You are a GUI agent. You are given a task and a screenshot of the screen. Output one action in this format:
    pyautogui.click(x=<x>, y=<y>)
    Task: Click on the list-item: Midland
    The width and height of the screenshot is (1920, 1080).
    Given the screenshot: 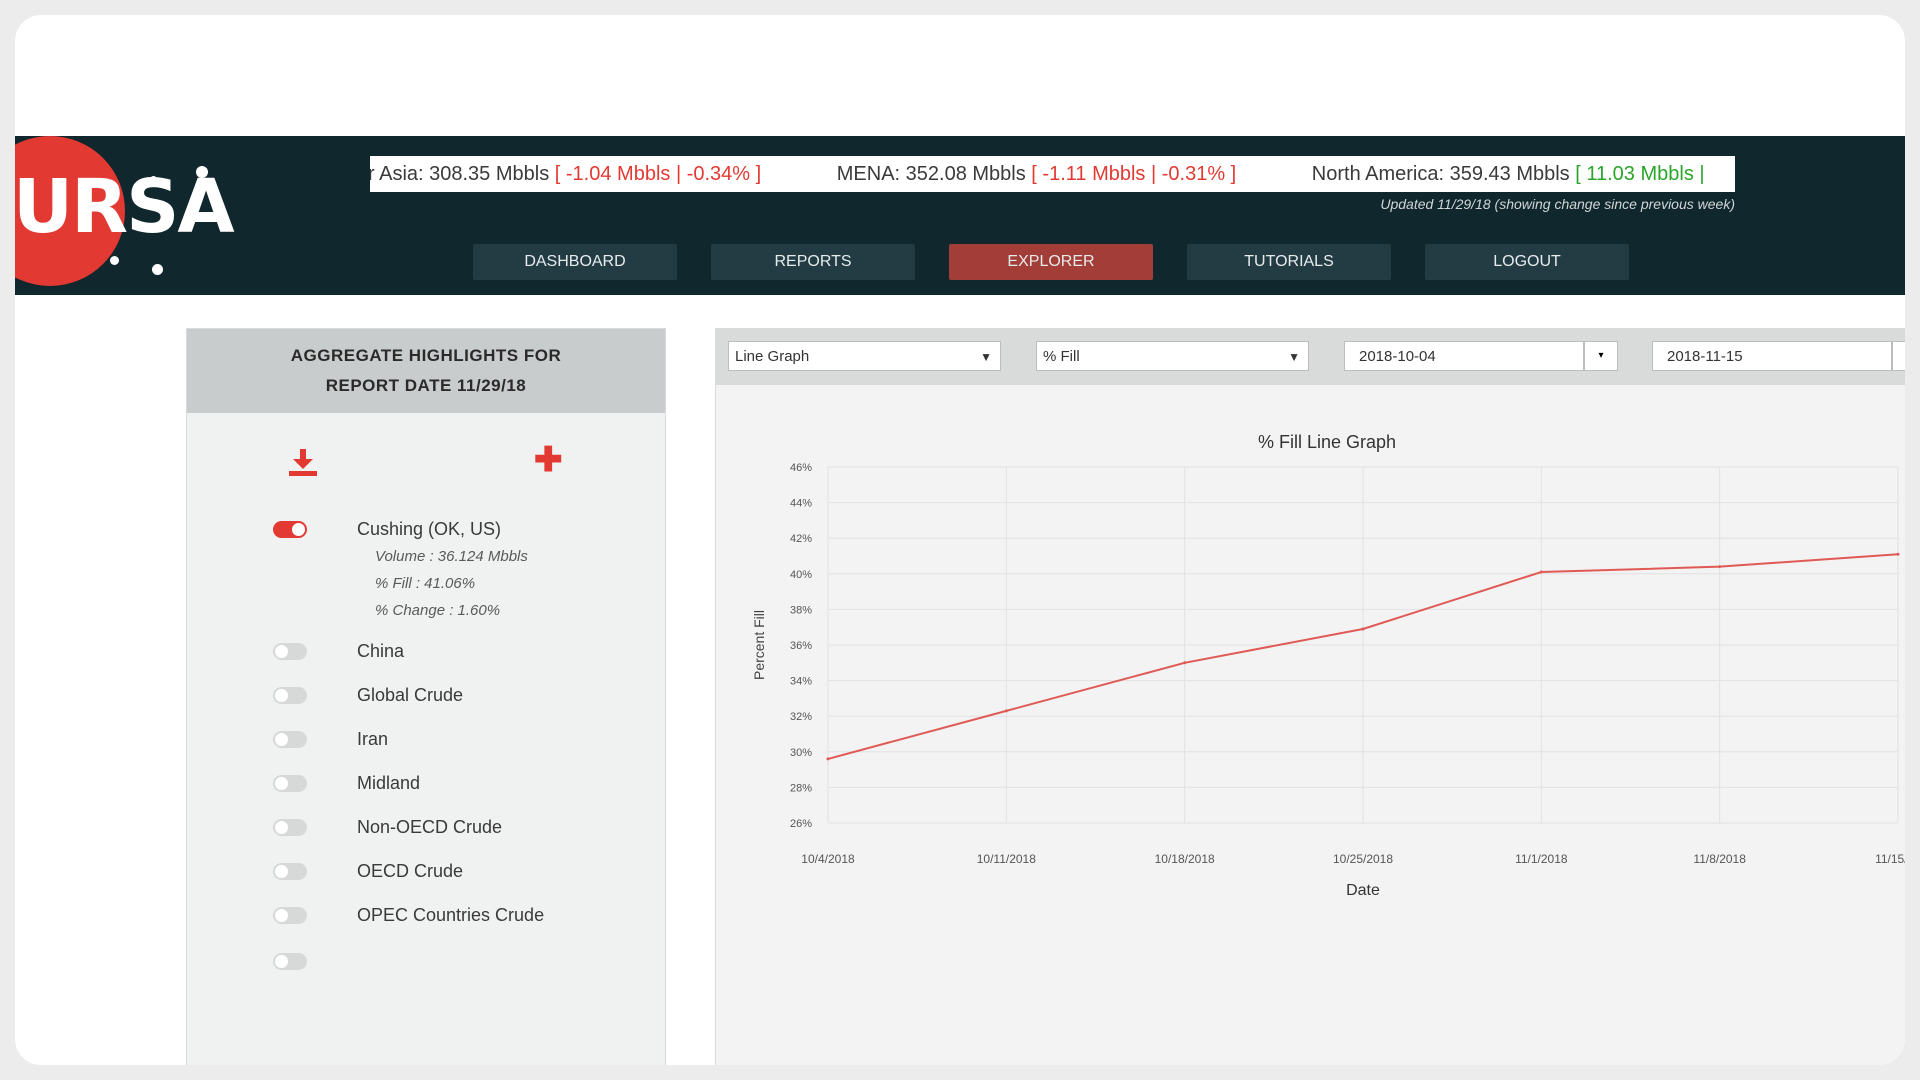 What is the action you would take?
    pyautogui.click(x=346, y=783)
    